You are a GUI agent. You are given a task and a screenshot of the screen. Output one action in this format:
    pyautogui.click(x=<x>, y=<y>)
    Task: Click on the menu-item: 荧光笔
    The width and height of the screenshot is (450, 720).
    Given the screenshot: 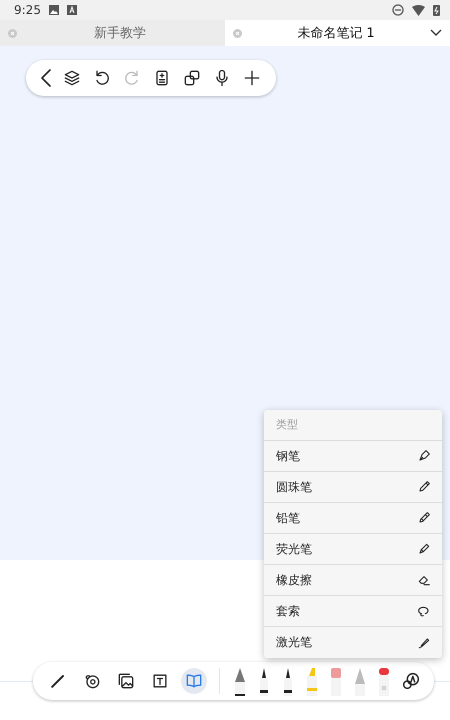 What is the action you would take?
    pyautogui.click(x=353, y=549)
    